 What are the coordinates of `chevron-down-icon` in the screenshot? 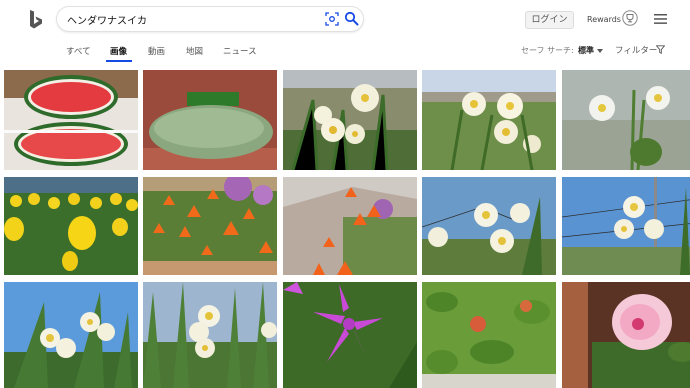 It's located at (600, 51).